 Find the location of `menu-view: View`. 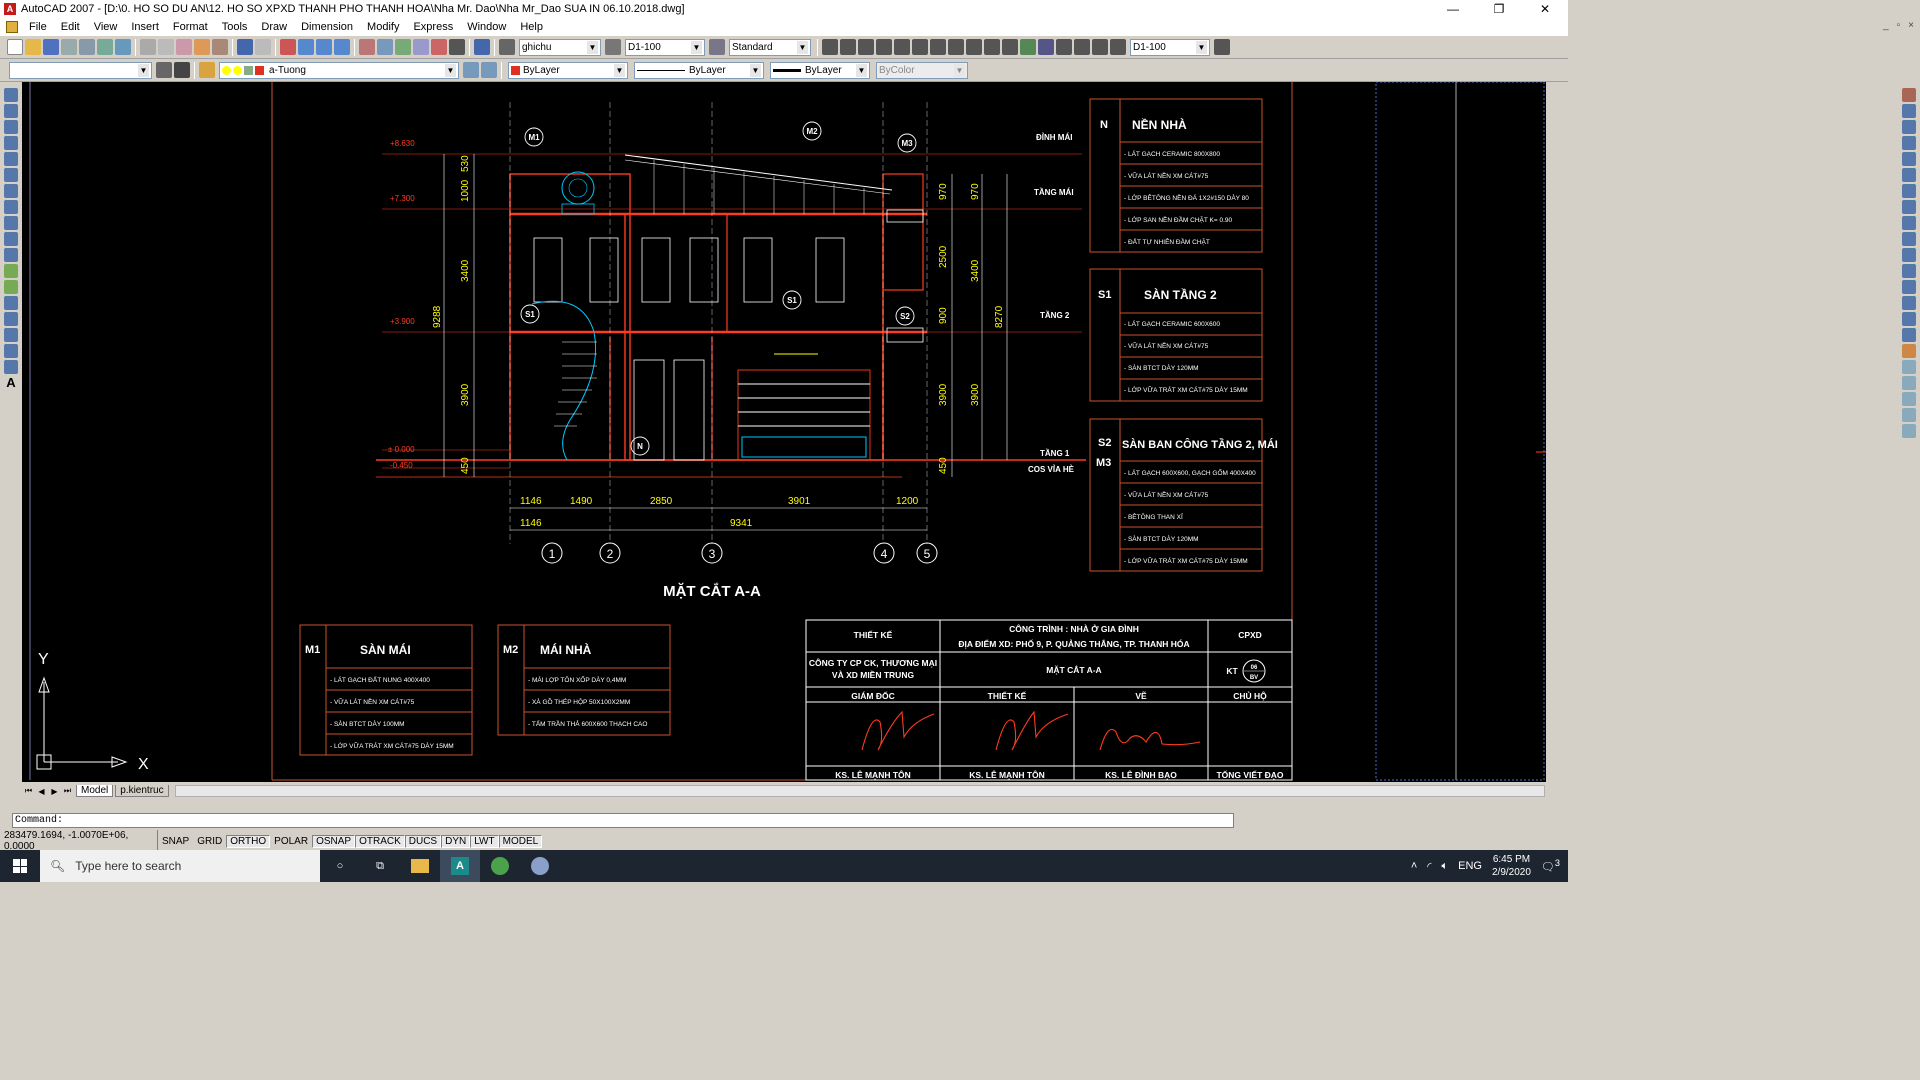

menu-view: View is located at coordinates (106, 27).